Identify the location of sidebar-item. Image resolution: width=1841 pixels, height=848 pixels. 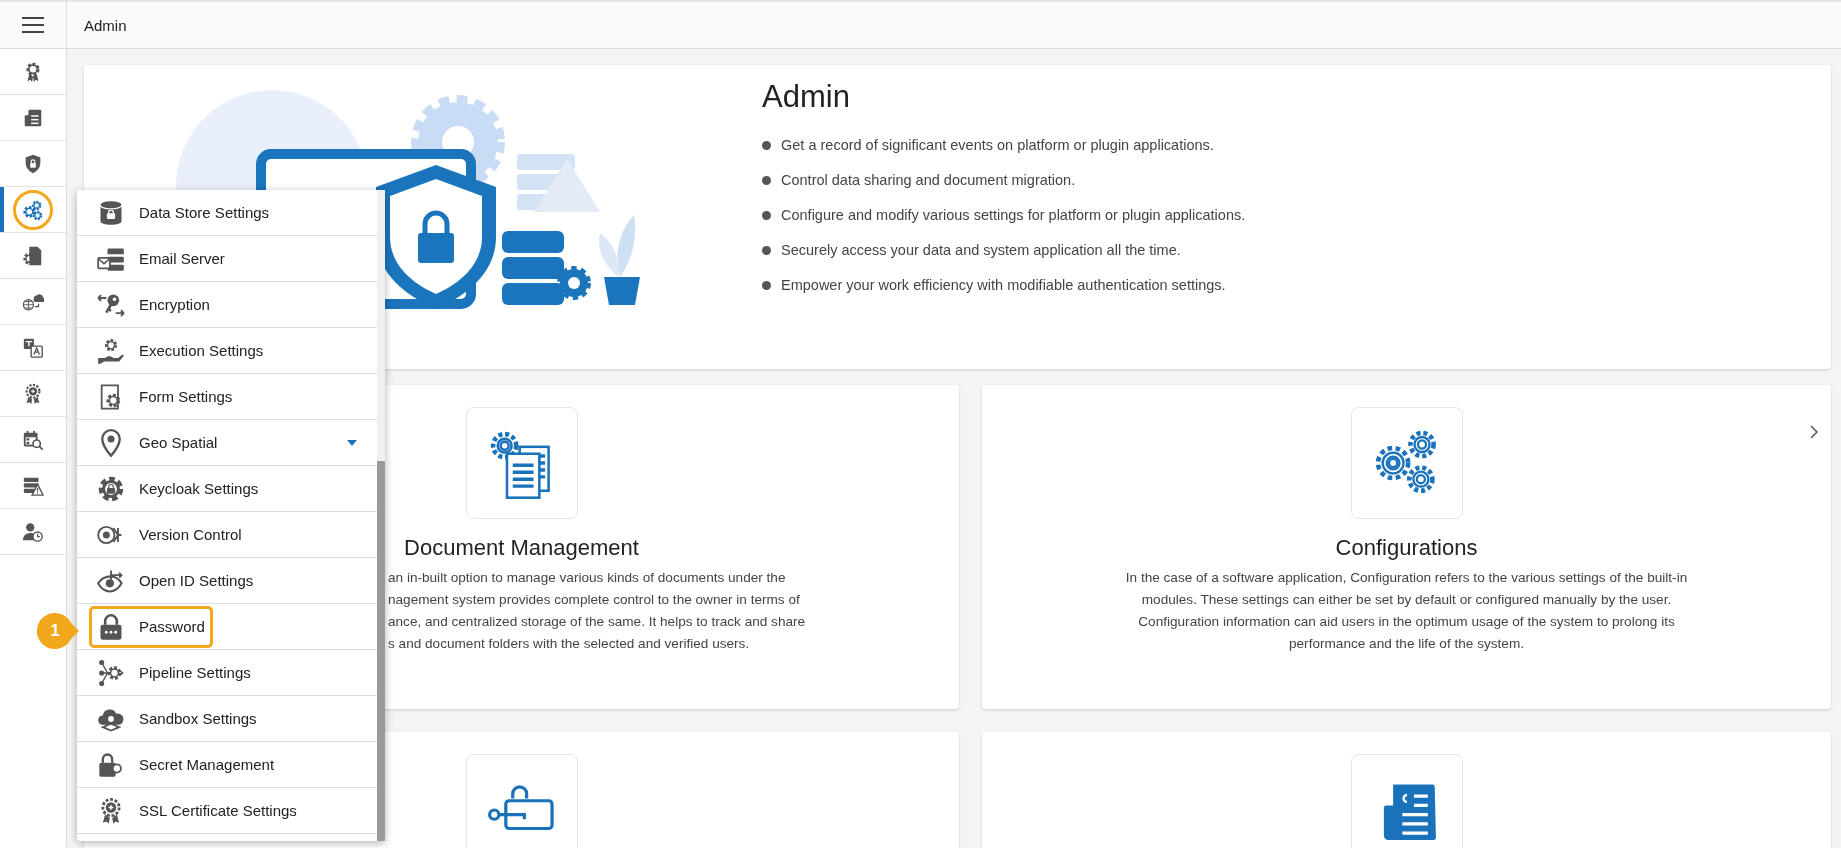
(33, 210).